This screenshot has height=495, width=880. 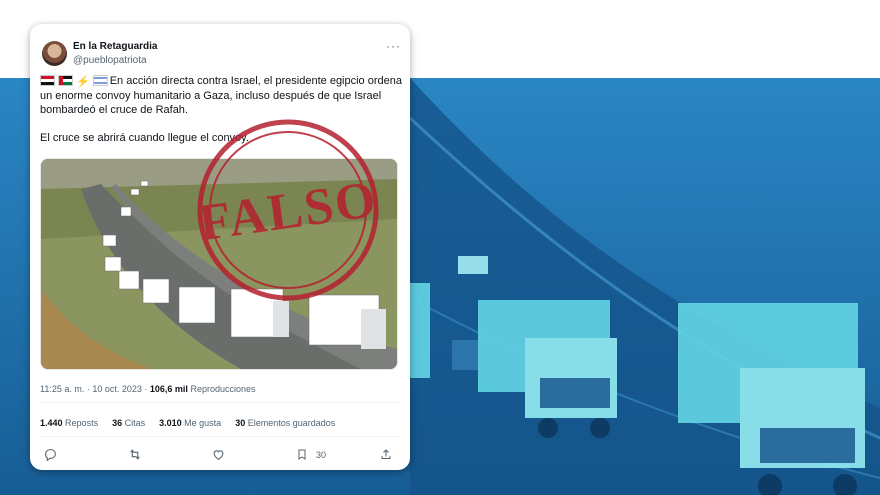 I want to click on repost-button, so click(x=135, y=454).